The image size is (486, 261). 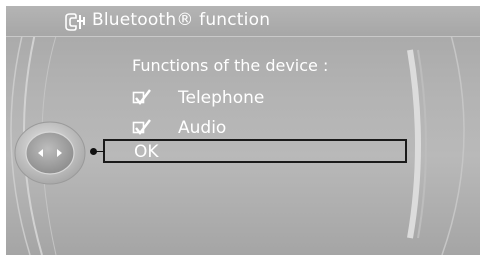 I want to click on title-bar: Bluetooth® function, so click(x=243, y=21).